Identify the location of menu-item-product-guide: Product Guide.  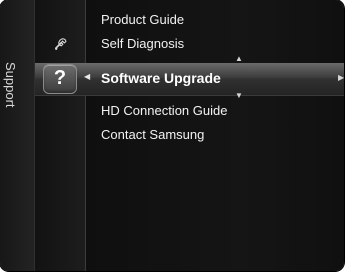
(142, 20).